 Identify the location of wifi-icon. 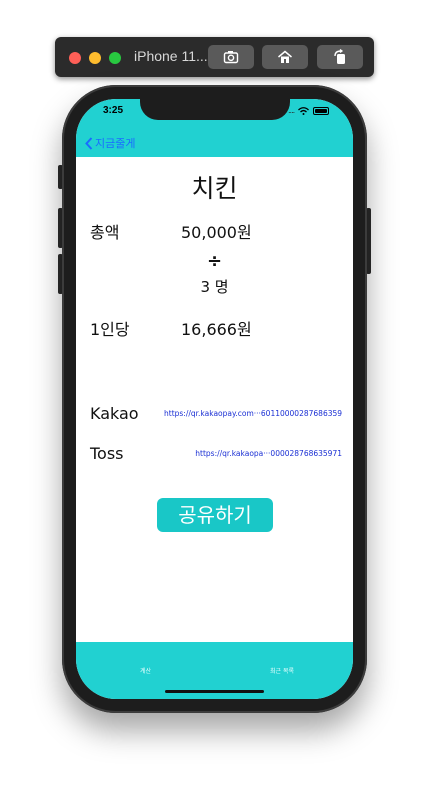
(304, 111).